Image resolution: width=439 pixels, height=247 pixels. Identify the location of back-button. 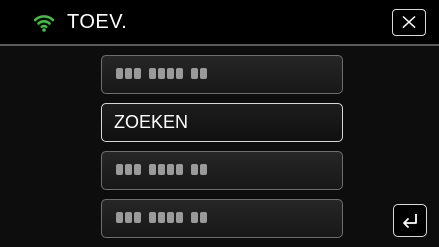
(410, 220).